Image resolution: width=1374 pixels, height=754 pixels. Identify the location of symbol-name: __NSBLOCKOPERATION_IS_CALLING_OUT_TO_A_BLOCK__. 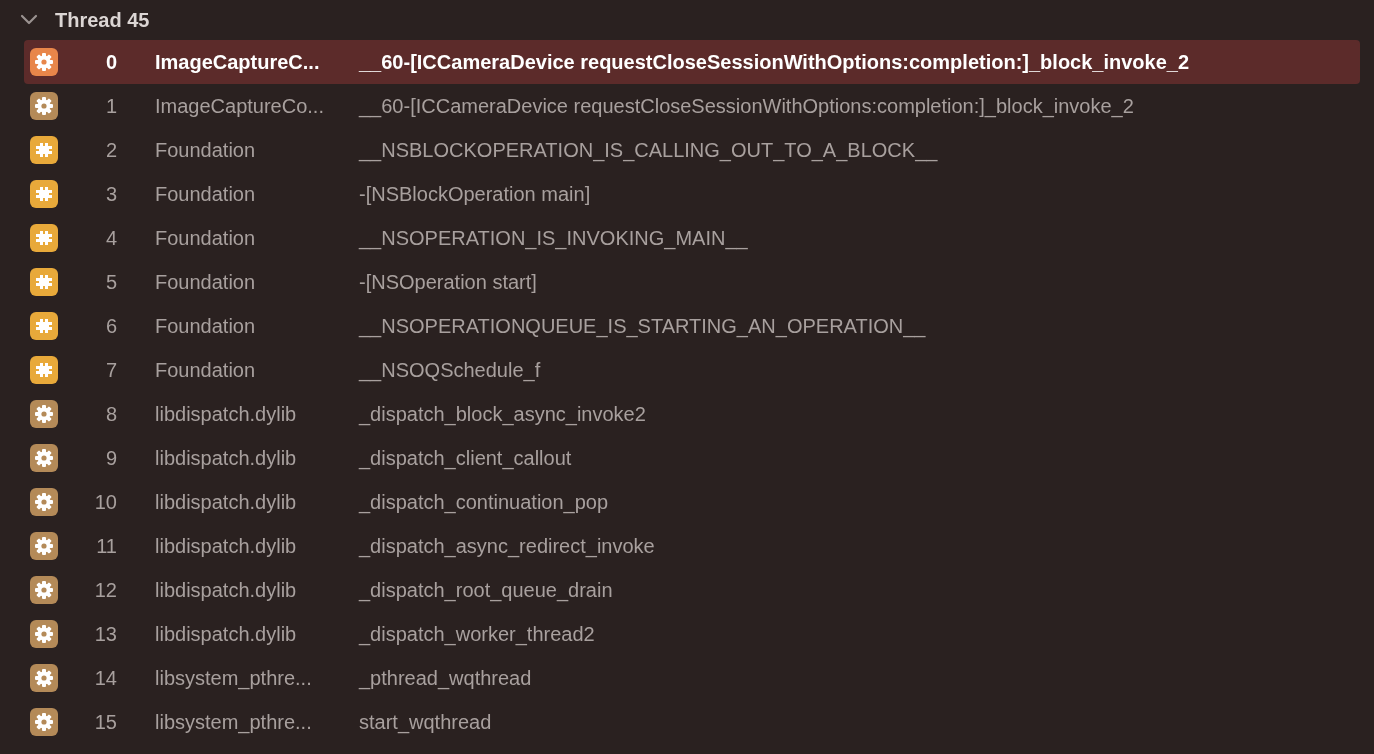
(648, 151).